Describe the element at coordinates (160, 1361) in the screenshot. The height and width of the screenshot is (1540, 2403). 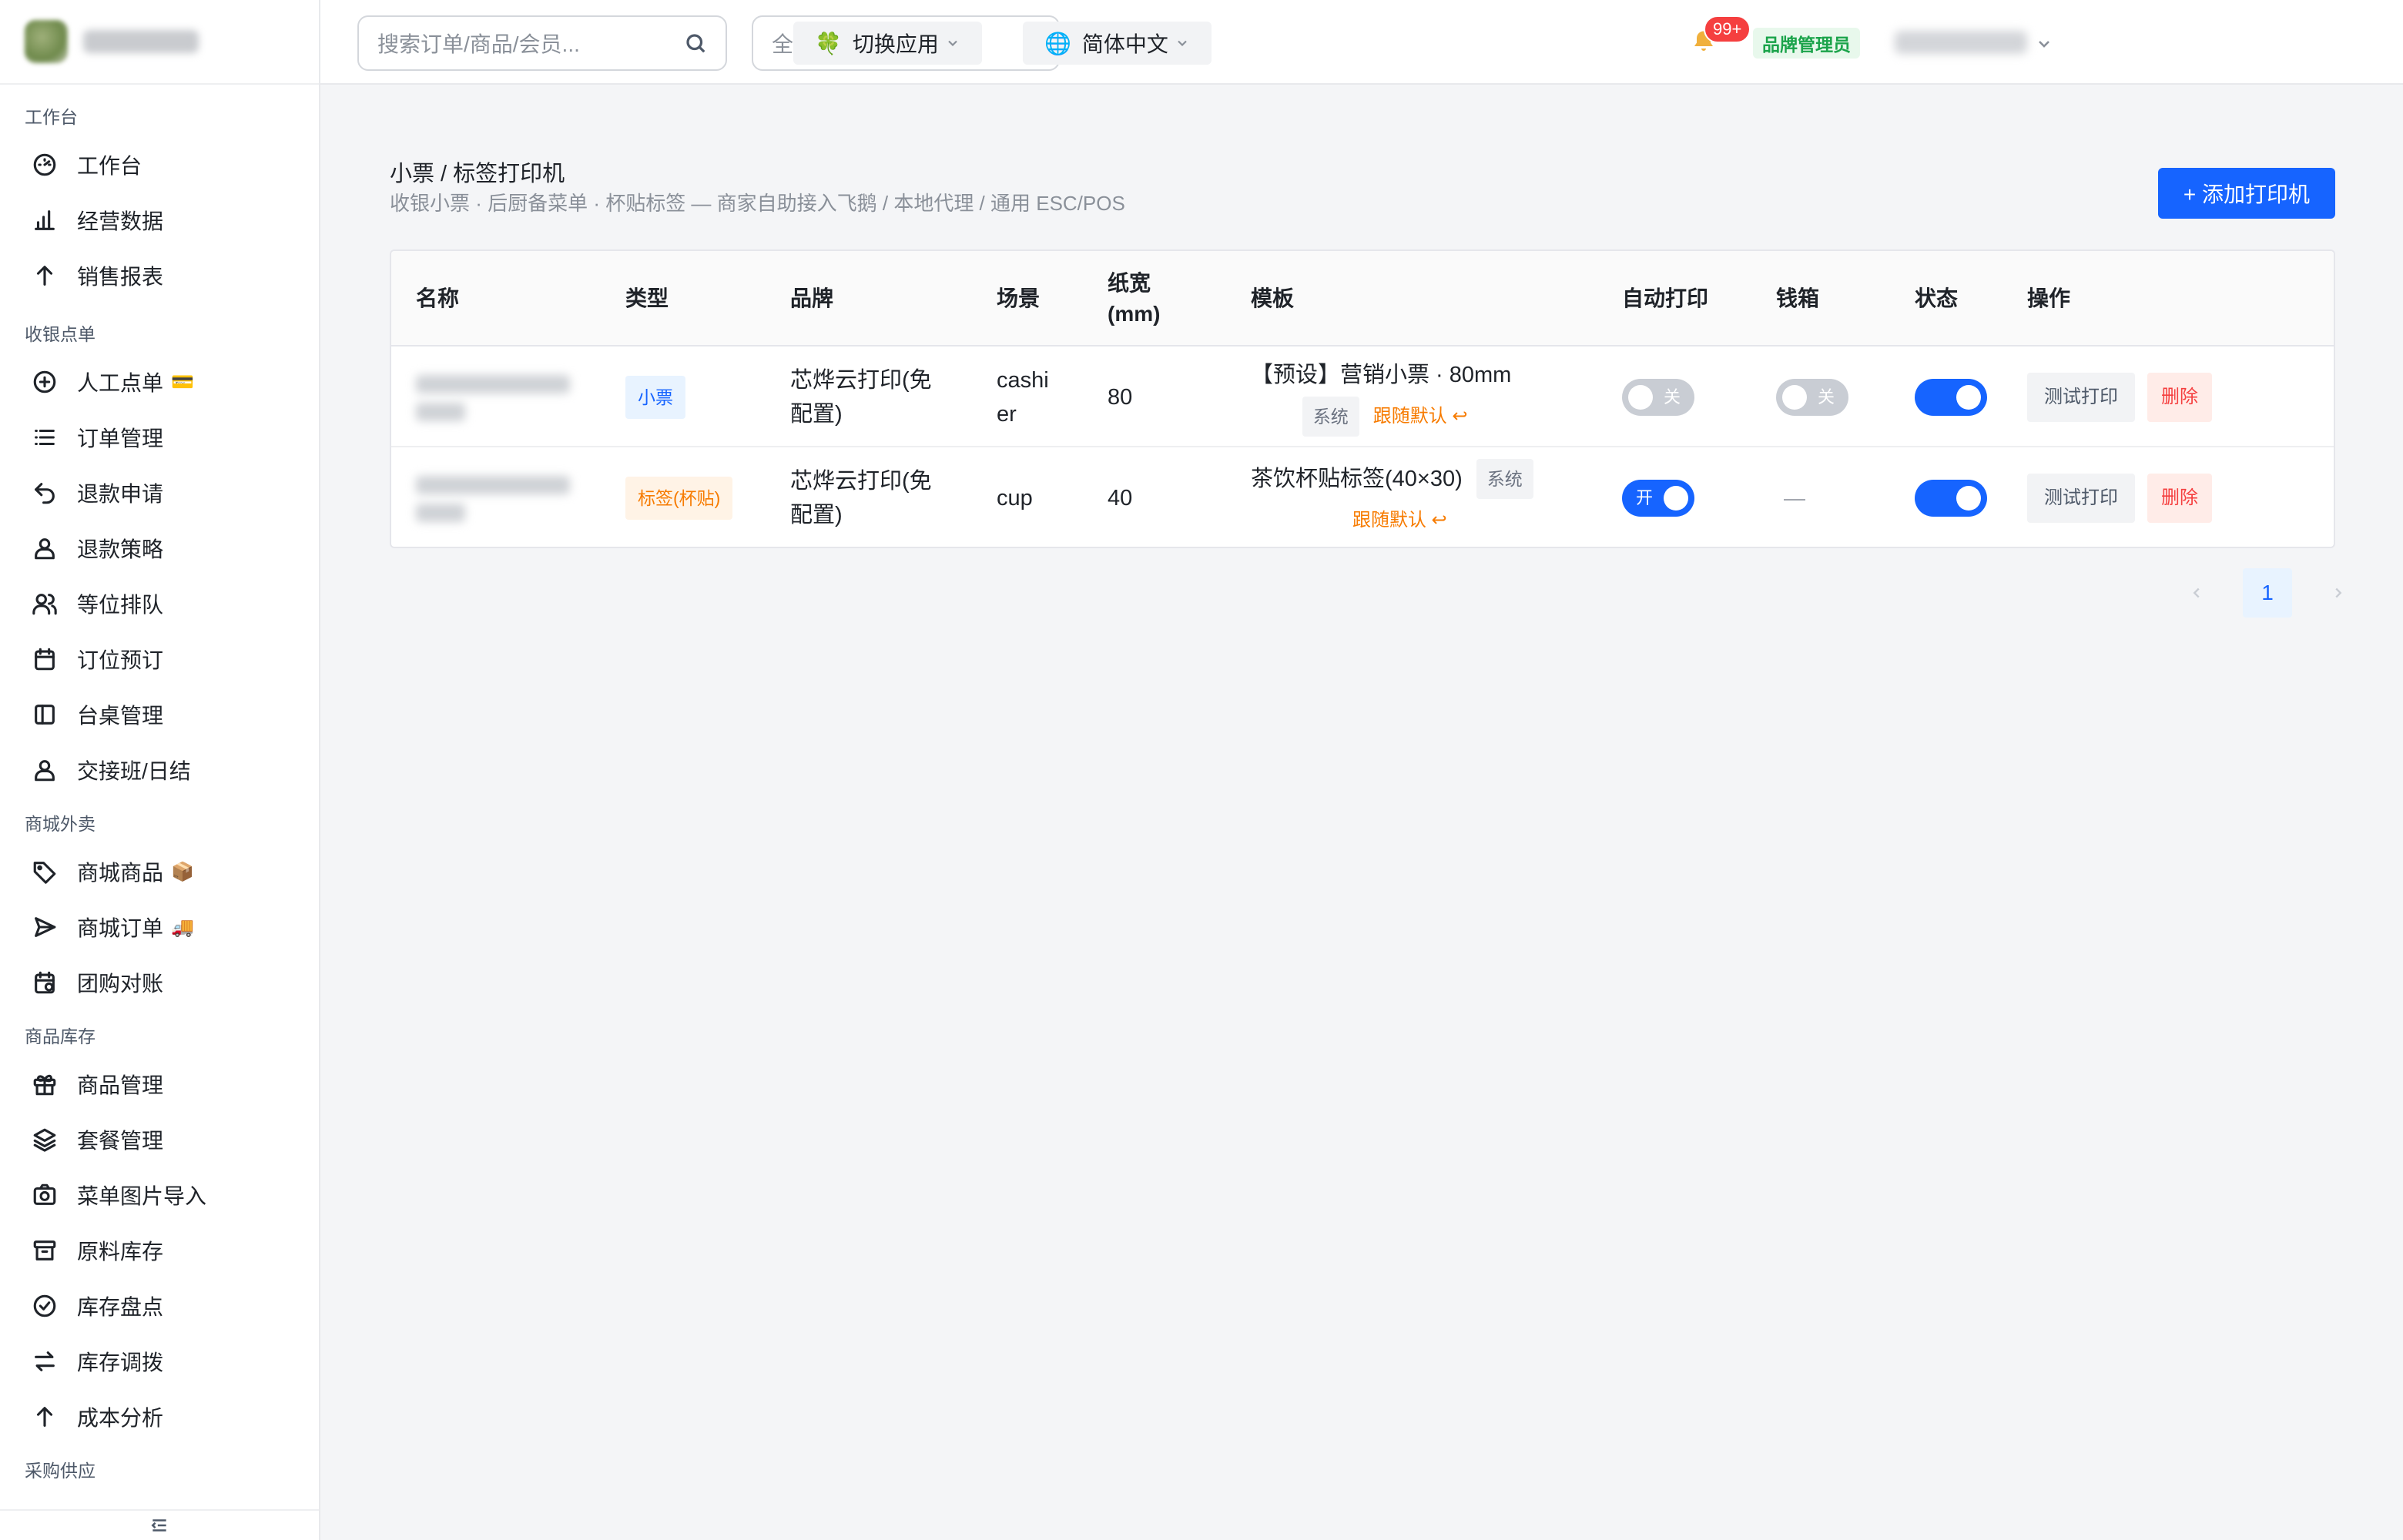
I see `sidebar-item-stock-transfer: 库存调拨` at that location.